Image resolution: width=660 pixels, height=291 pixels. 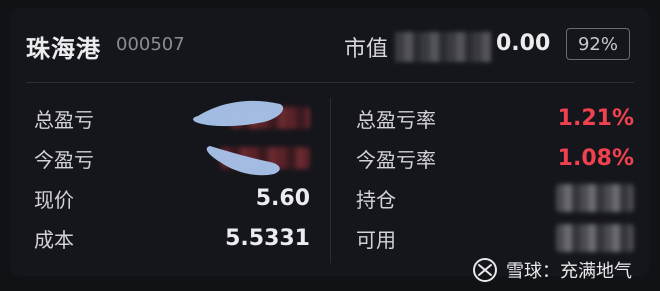 I want to click on today-pnl-rate-row: 今盈亏率 1.08%, so click(x=495, y=158).